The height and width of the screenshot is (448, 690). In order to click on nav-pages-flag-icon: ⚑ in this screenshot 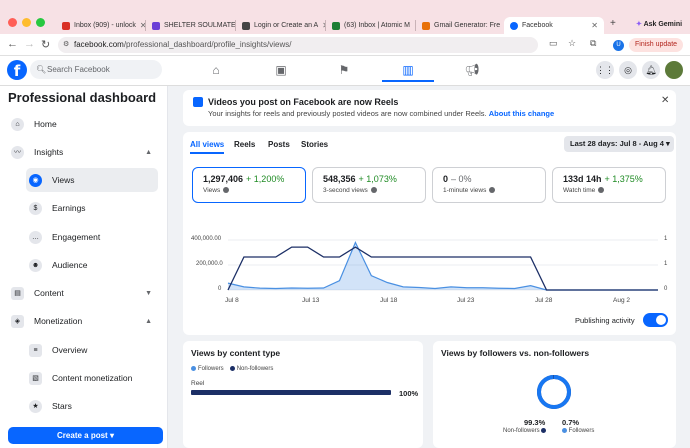, I will do `click(344, 71)`.